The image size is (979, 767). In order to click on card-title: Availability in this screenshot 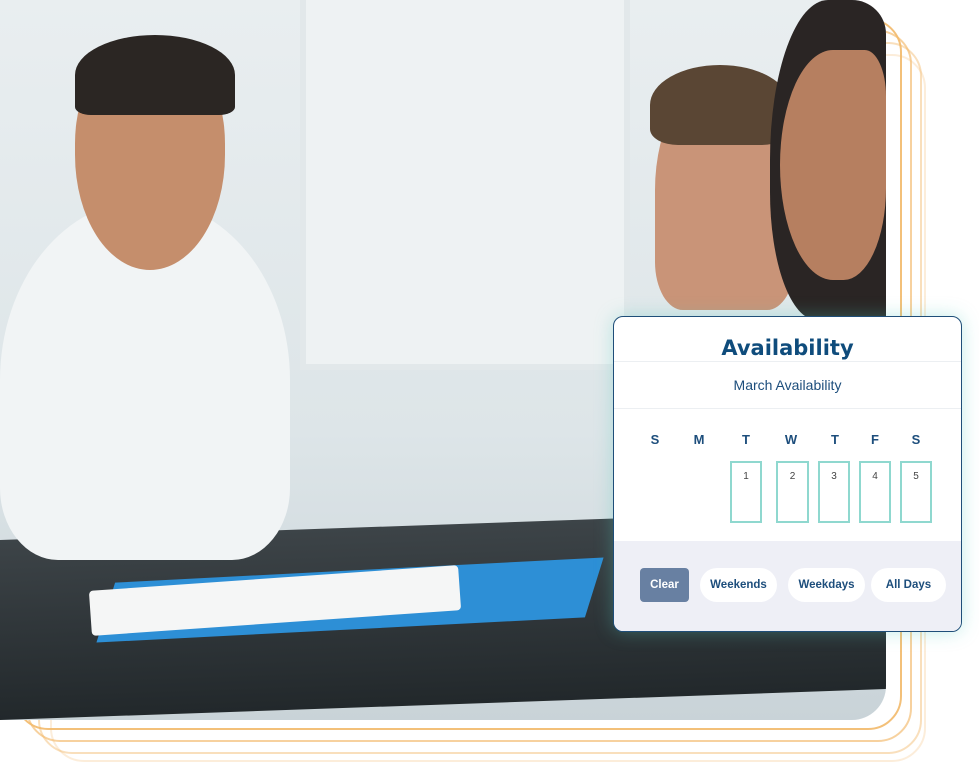, I will do `click(787, 339)`.